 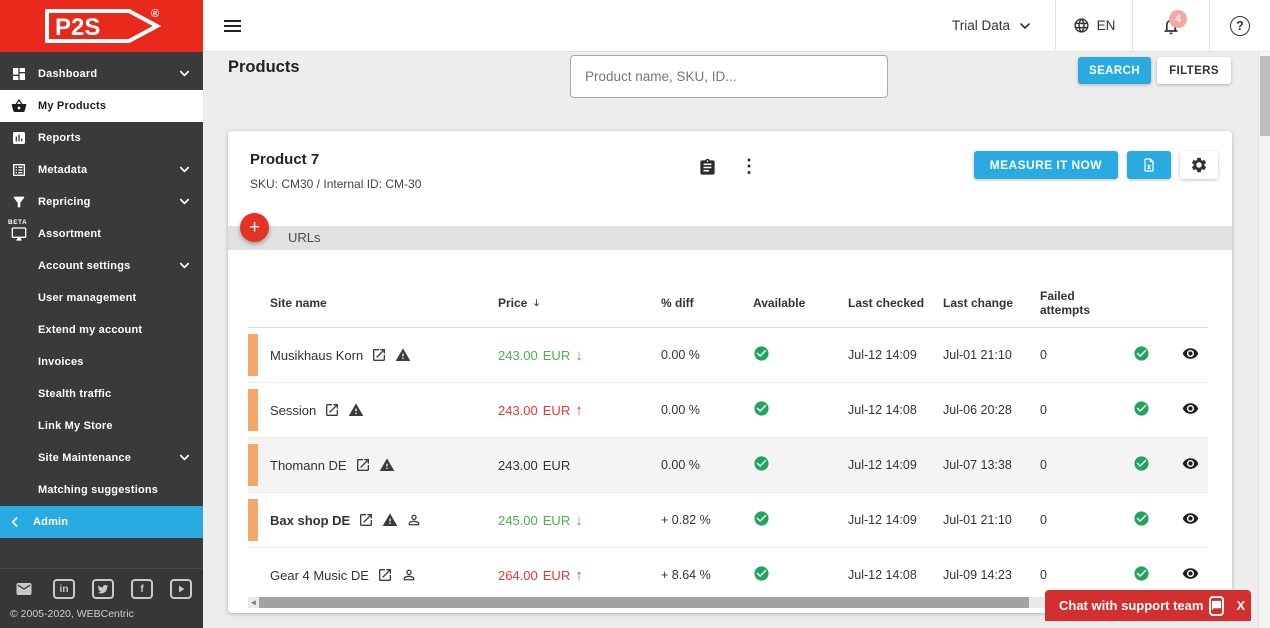 I want to click on monitor-icon: BETA, so click(x=17, y=231).